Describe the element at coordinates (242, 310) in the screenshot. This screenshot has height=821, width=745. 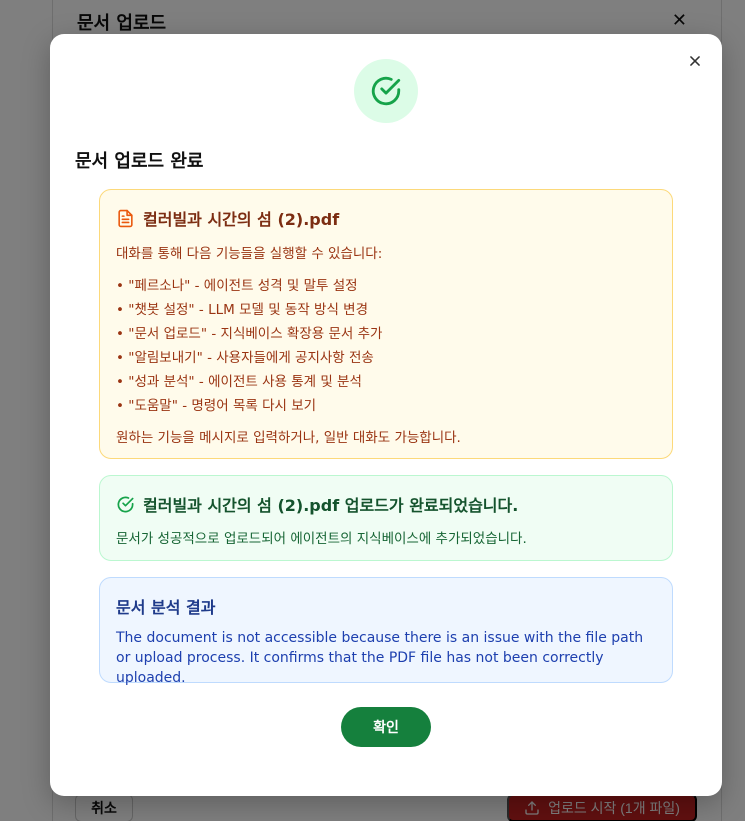
I see `feature-item: • "챗봇 설정" - LLM 모델 및 동작 방식 변경` at that location.